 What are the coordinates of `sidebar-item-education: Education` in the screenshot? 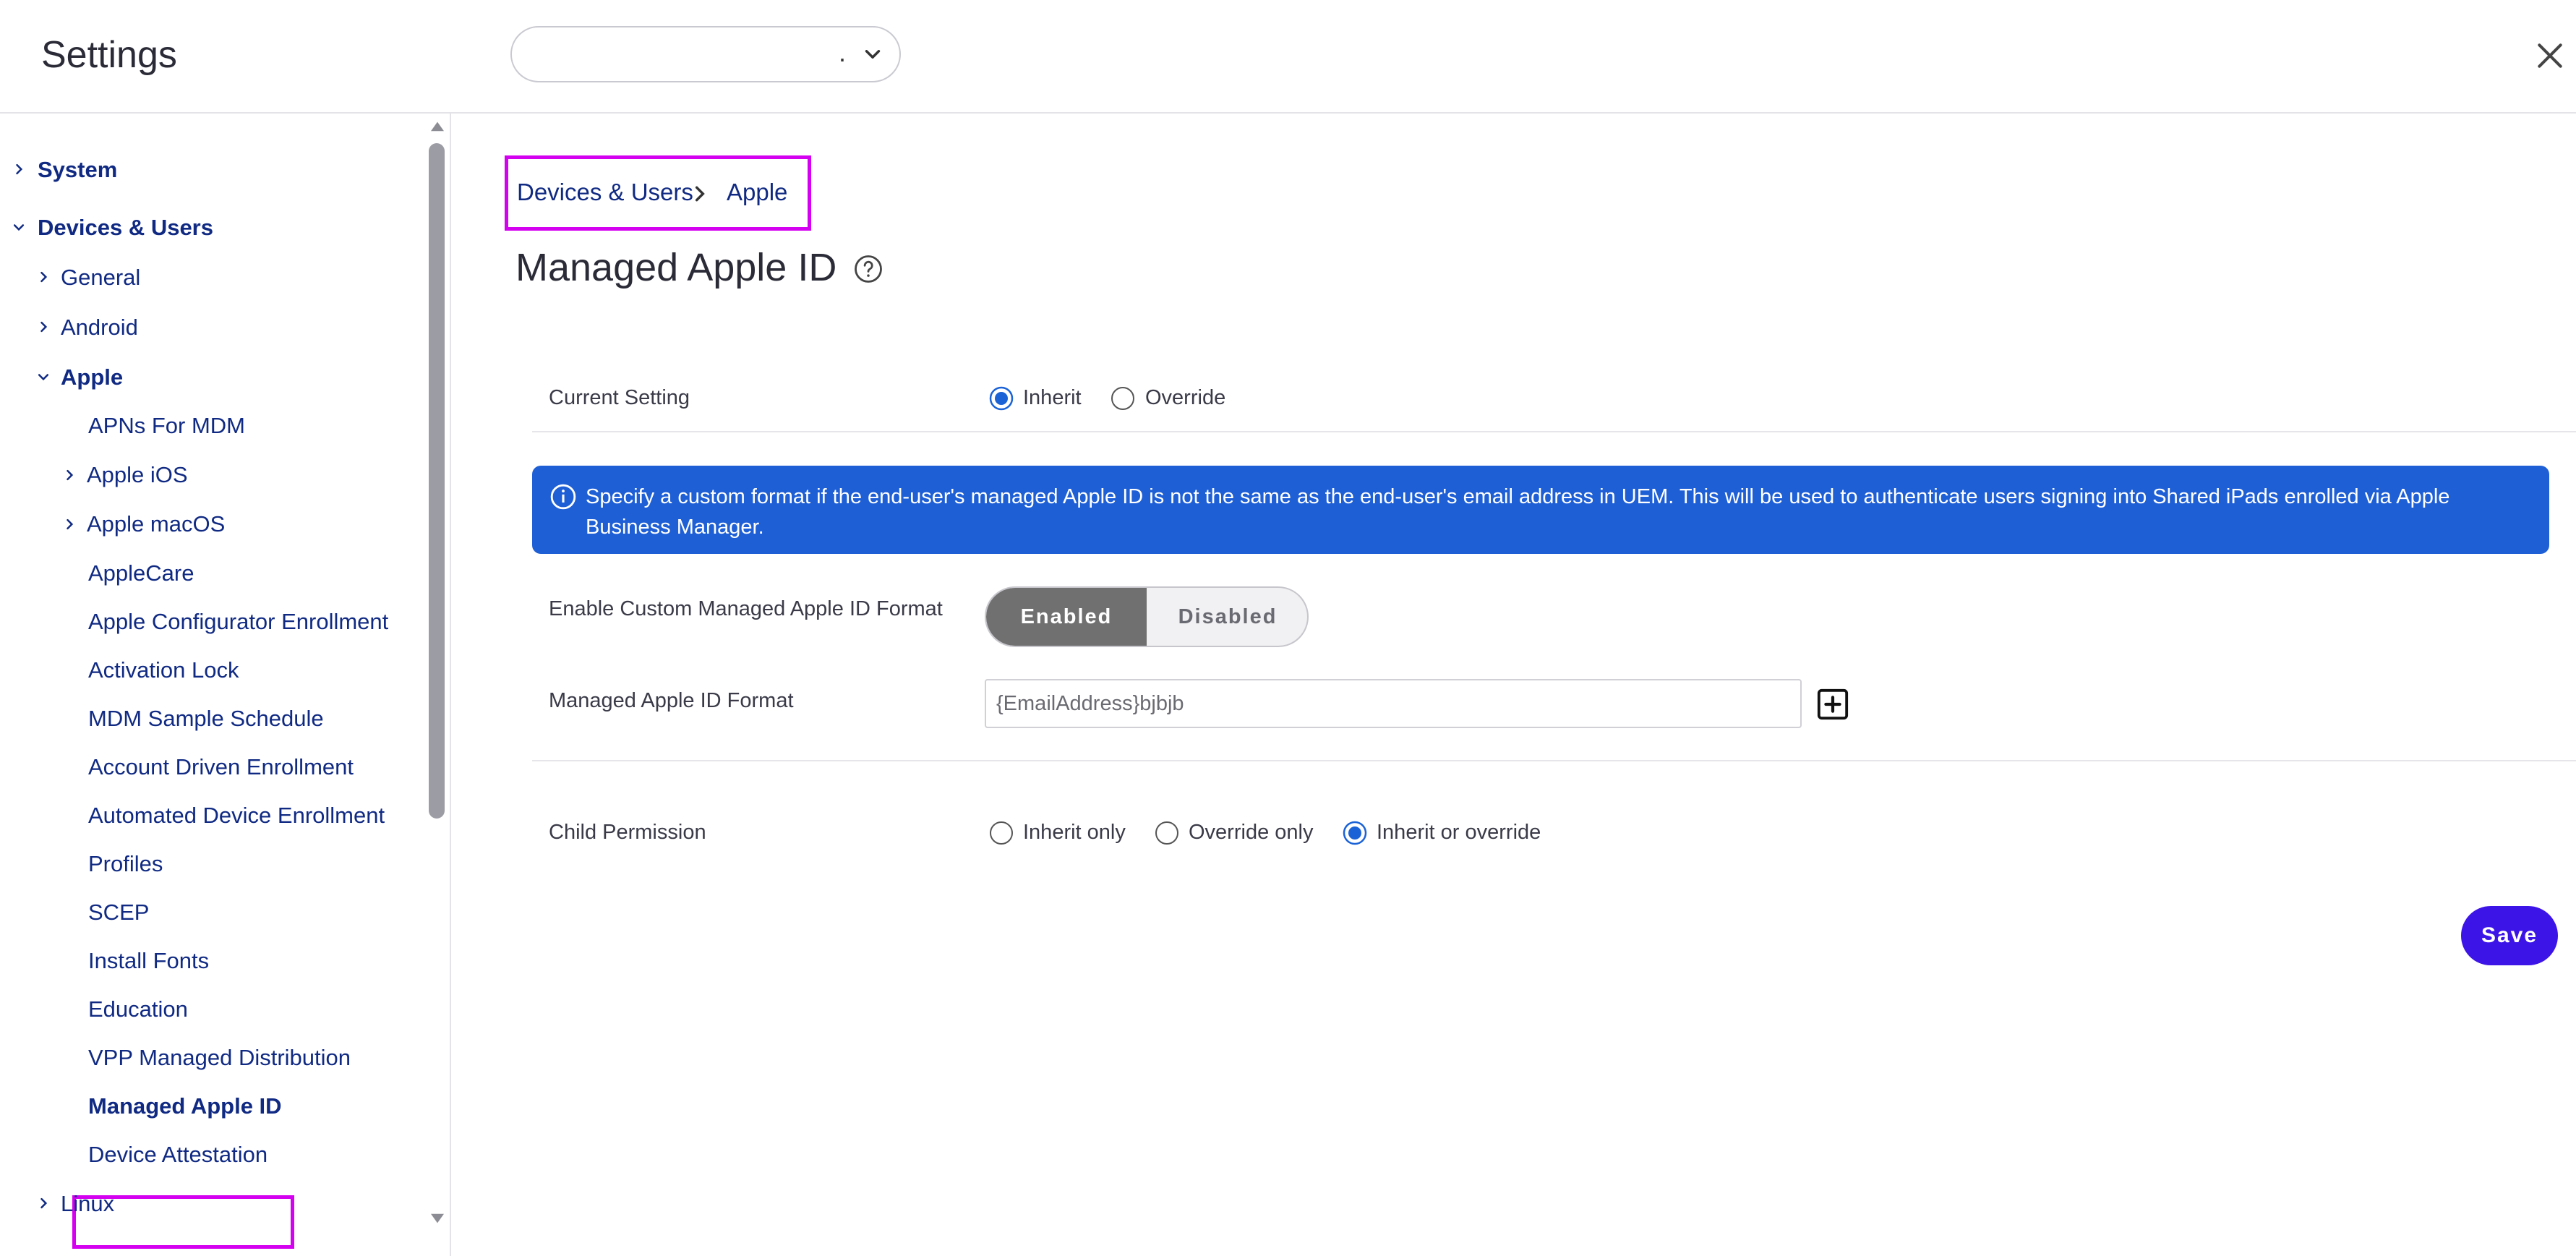 It's located at (138, 1009).